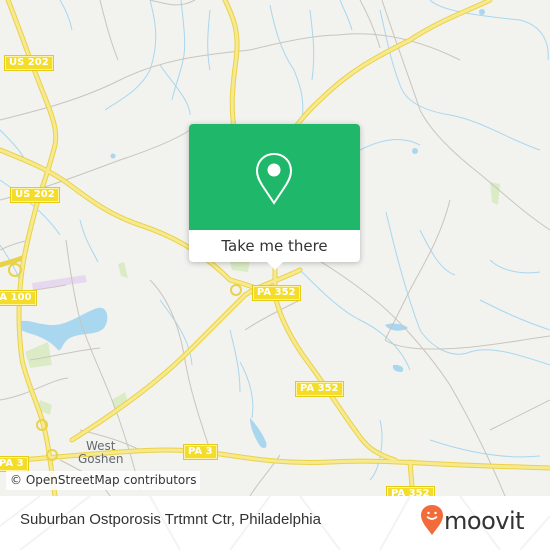 This screenshot has width=550, height=550. What do you see at coordinates (432, 520) in the screenshot?
I see `moovit-logo-icon` at bounding box center [432, 520].